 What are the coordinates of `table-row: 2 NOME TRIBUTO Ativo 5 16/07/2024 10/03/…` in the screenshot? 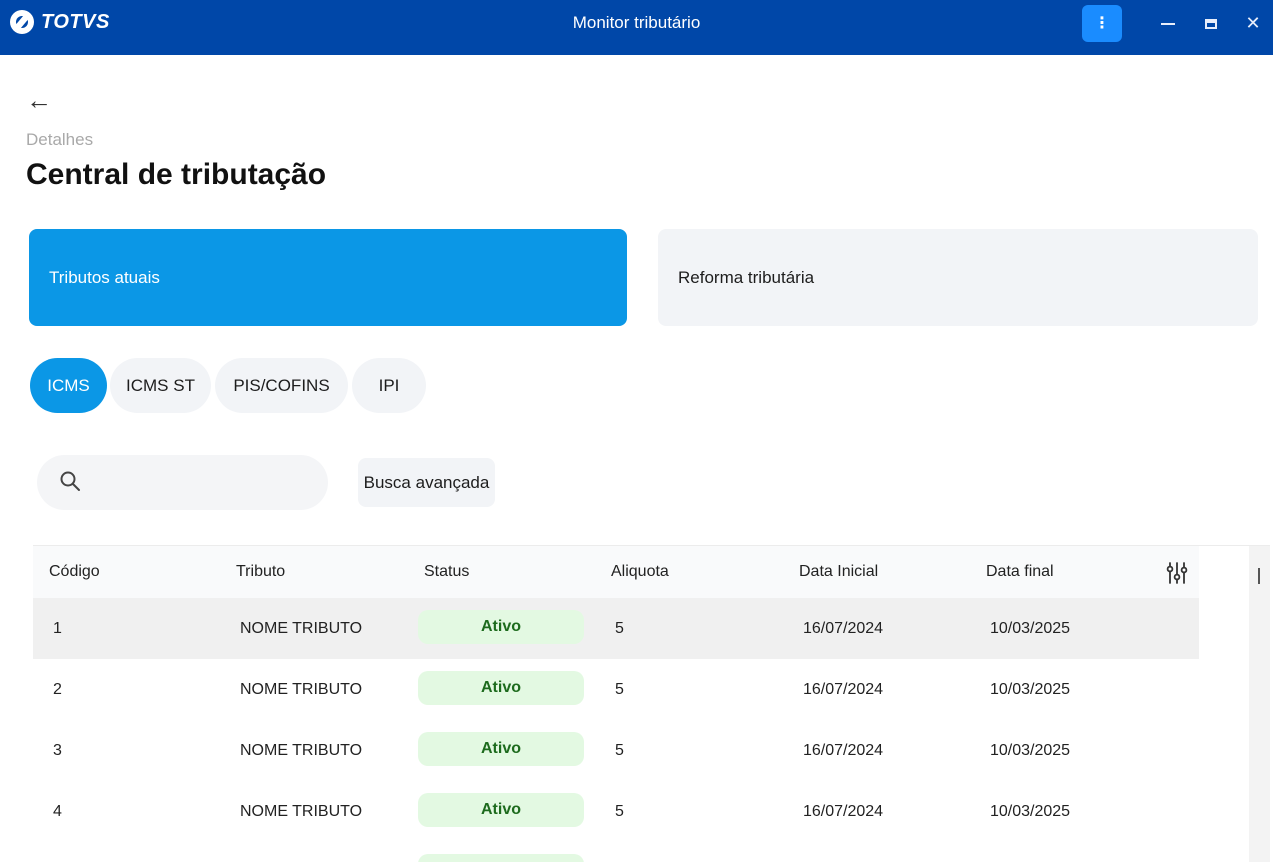 It's located at (616, 690).